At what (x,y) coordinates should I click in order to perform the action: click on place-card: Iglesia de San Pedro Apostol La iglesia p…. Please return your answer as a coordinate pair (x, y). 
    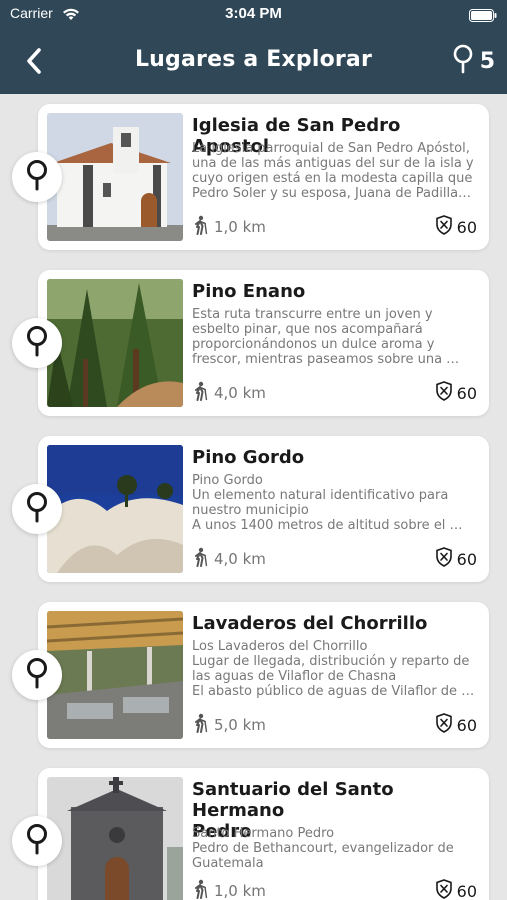
    Looking at the image, I should click on (263, 177).